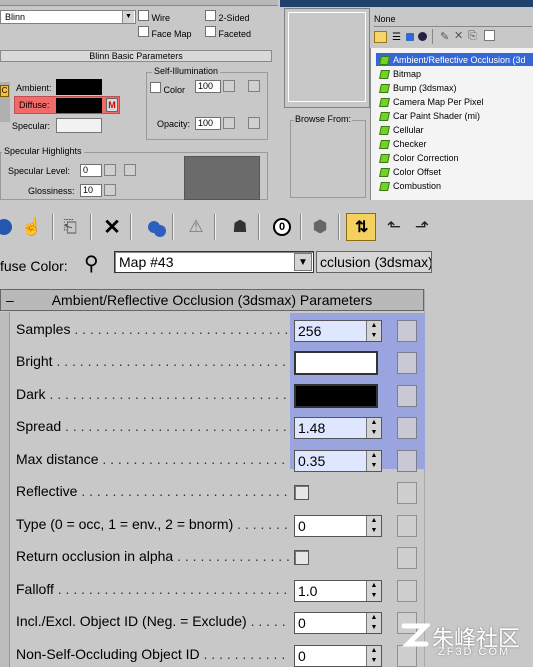 The image size is (533, 667). What do you see at coordinates (112, 227) in the screenshot?
I see `delete-icon: ✕` at bounding box center [112, 227].